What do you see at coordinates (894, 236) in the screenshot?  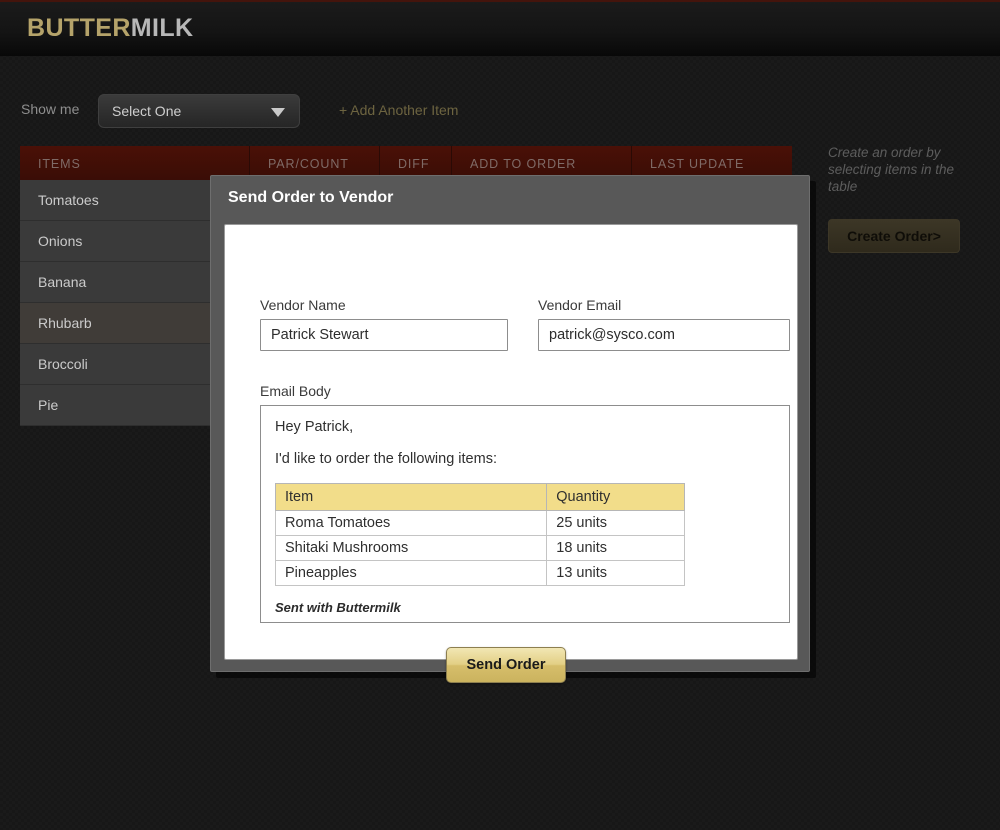 I see `create-order-button: Create Order>` at bounding box center [894, 236].